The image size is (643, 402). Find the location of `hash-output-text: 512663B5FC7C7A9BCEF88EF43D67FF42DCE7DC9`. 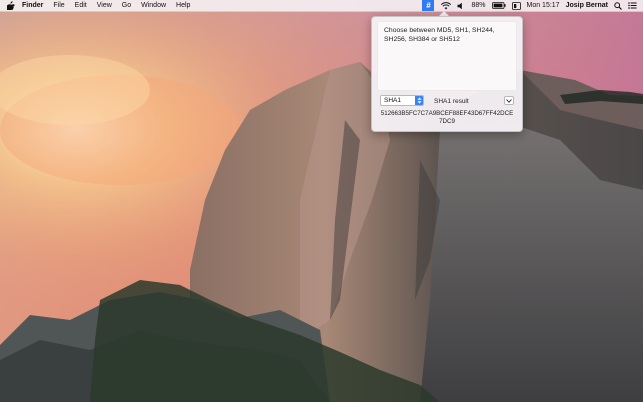

hash-output-text: 512663B5FC7C7A9BCEF88EF43D67FF42DCE7DC9 is located at coordinates (447, 118).